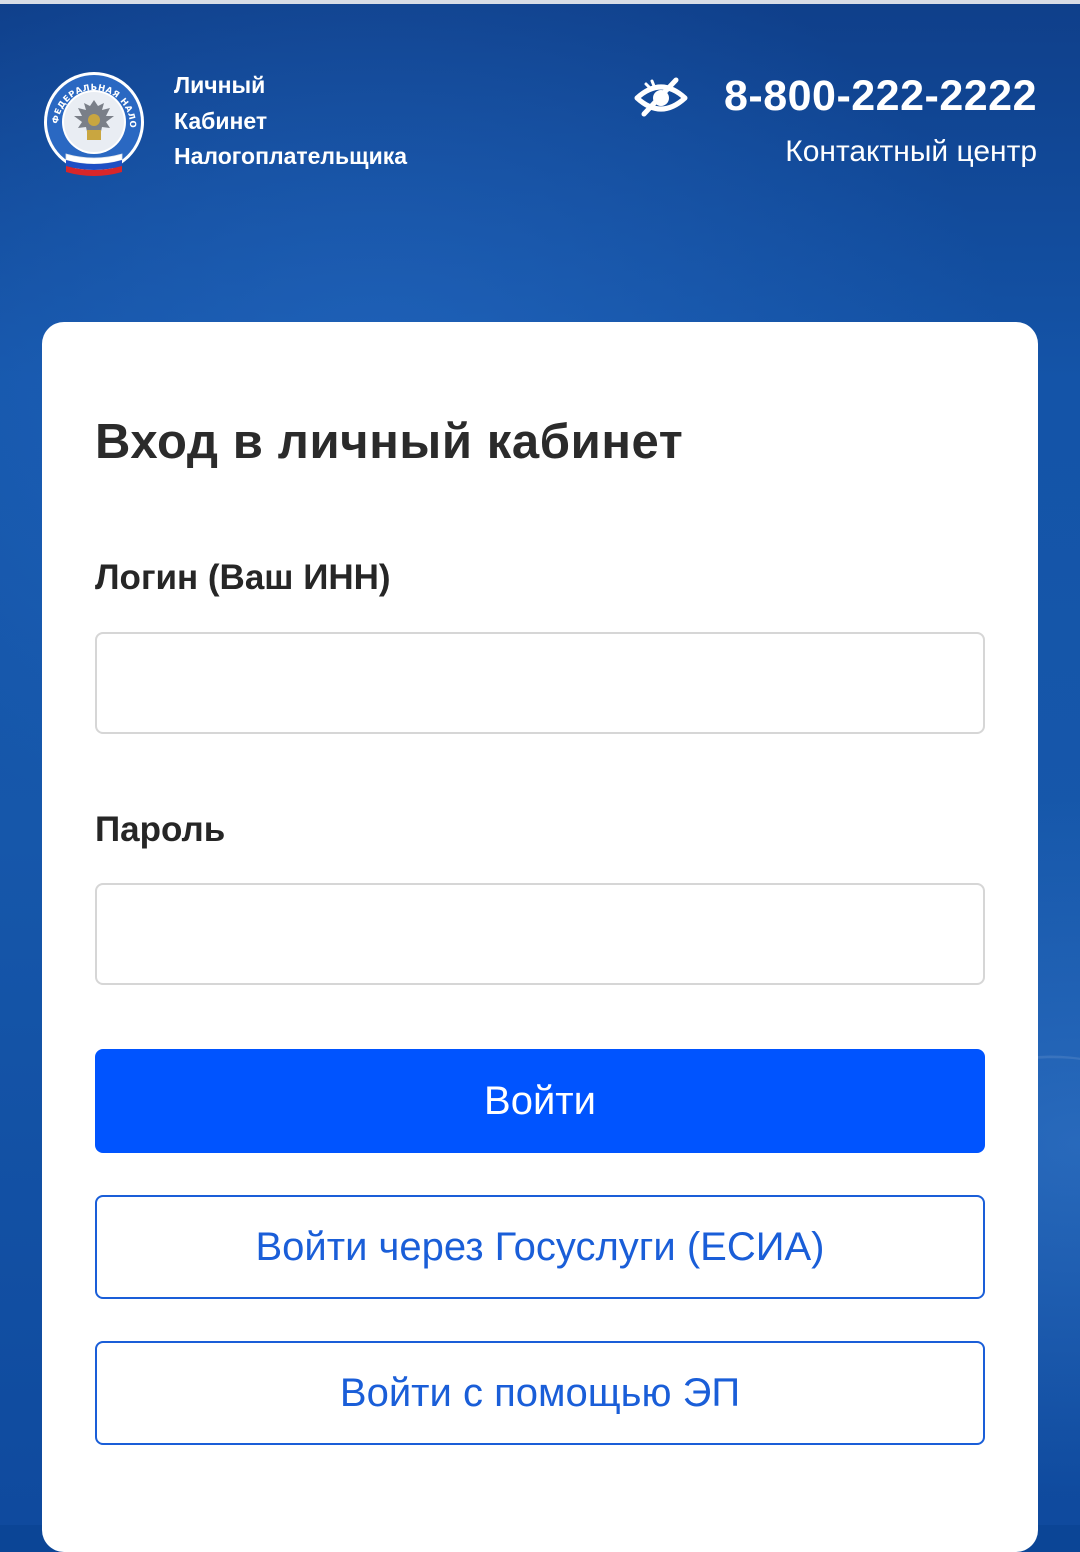  Describe the element at coordinates (221, 120) in the screenshot. I see `brand-line-2: Кабинет` at that location.